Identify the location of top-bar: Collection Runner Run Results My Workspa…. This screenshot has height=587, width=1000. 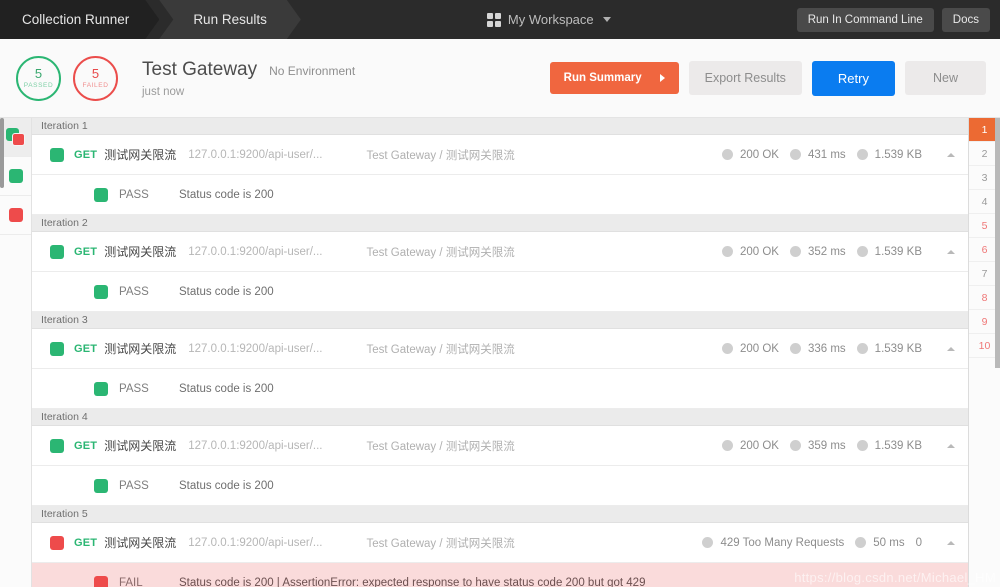
(500, 19).